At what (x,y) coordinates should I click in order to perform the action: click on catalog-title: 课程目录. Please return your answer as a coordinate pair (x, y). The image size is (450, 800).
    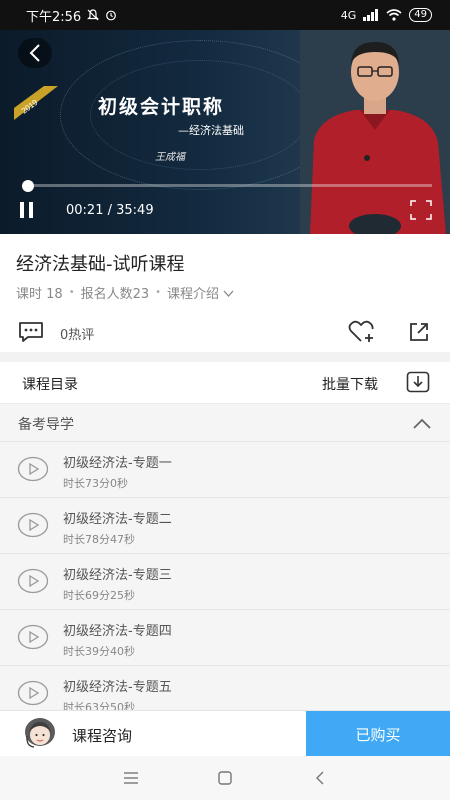
    Looking at the image, I should click on (50, 385).